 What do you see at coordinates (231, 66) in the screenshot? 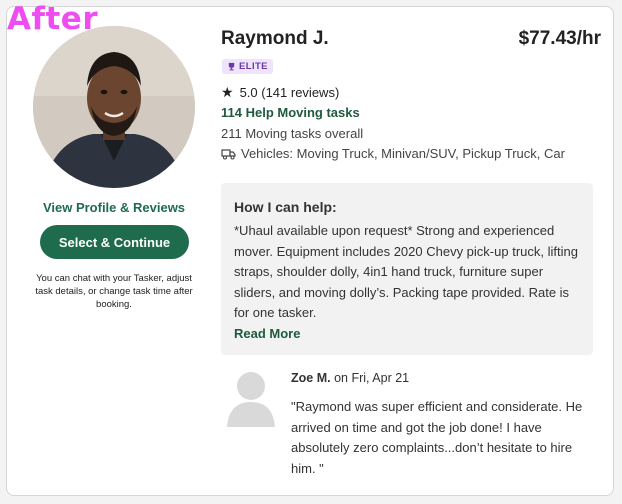
I see `trophy-icon` at bounding box center [231, 66].